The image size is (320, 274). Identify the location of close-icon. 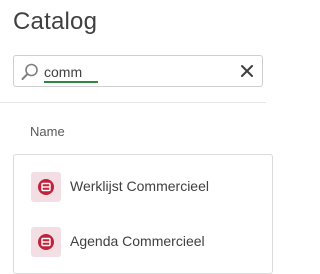
(247, 71).